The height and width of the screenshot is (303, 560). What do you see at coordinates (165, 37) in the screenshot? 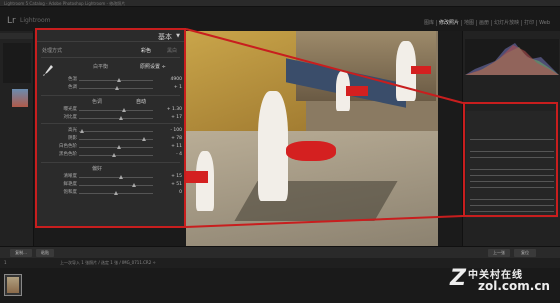
I see `basic-panel-title: 基本` at bounding box center [165, 37].